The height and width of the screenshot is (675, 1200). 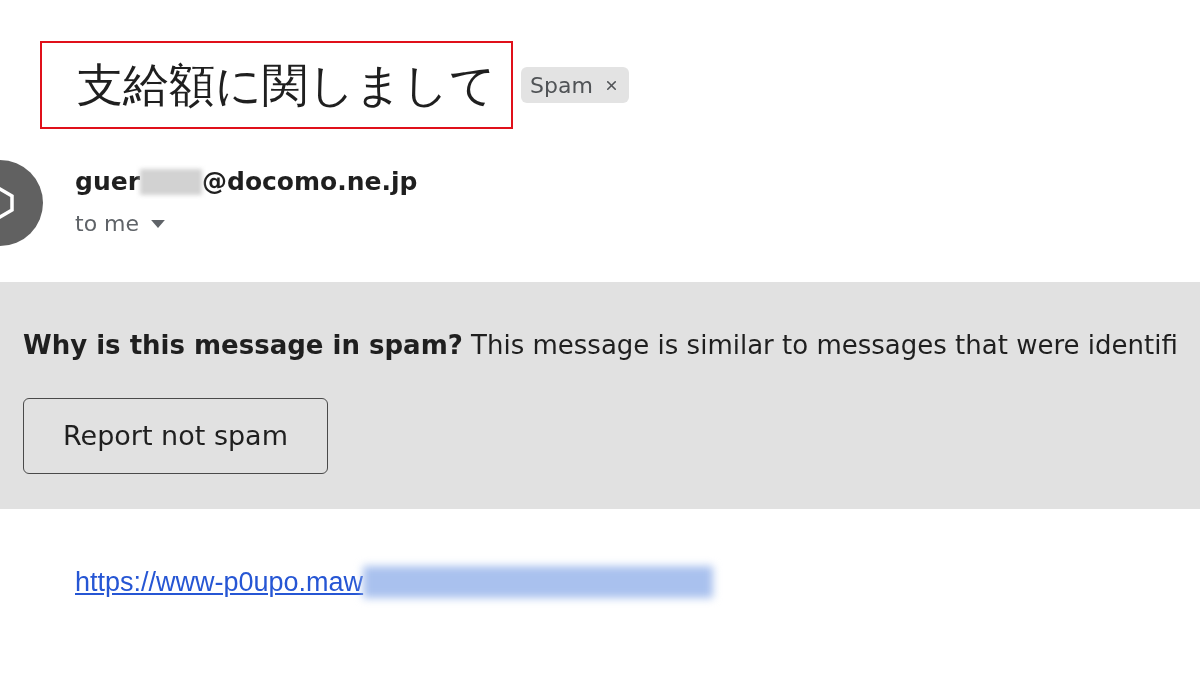 What do you see at coordinates (310, 182) in the screenshot?
I see `sender-email-part: @docomo.ne.jp` at bounding box center [310, 182].